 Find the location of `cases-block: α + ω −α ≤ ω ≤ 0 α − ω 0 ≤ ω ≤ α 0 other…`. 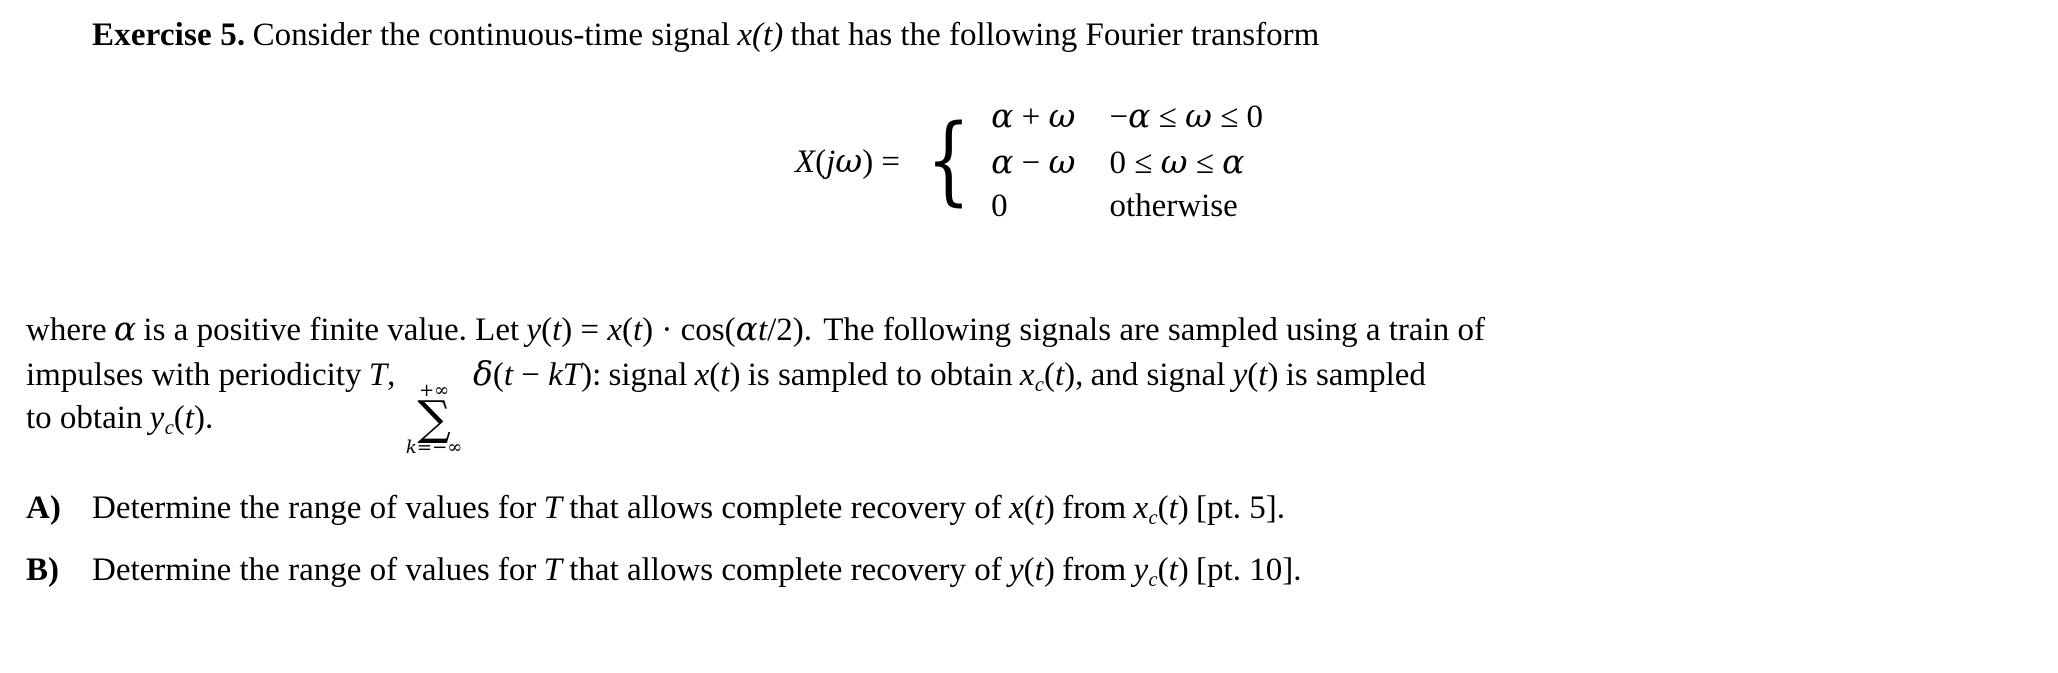

cases-block: α + ω −α ≤ ω ≤ 0 α − ω 0 ≤ ω ≤ α 0 other… is located at coordinates (1127, 160).